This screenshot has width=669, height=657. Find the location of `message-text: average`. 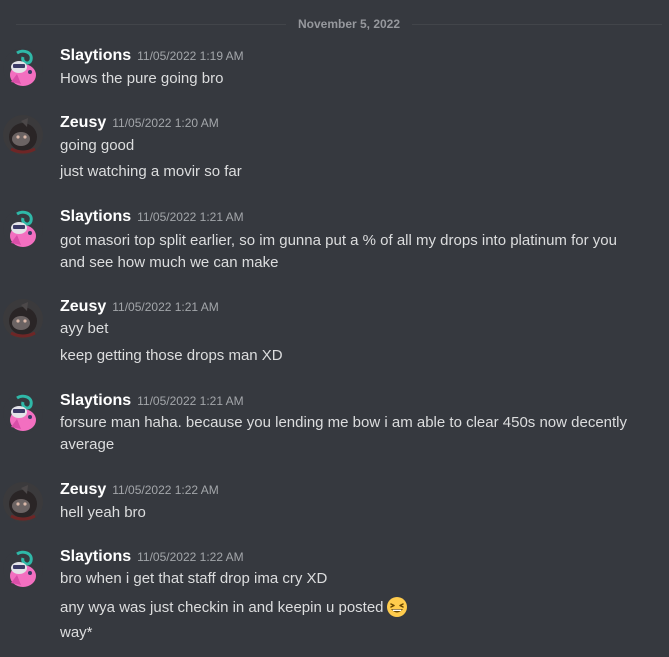

message-text: average is located at coordinates (87, 444).